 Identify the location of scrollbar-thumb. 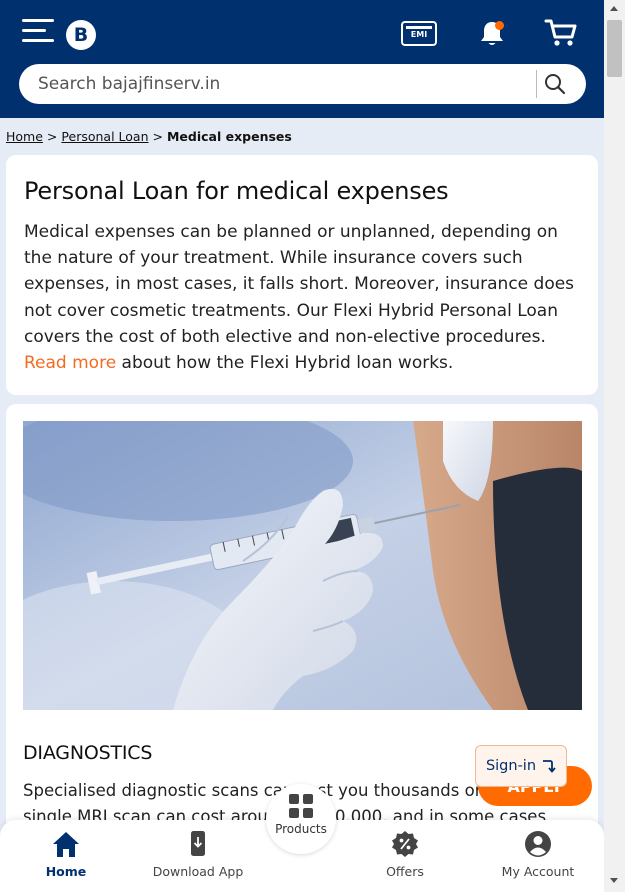
(614, 48).